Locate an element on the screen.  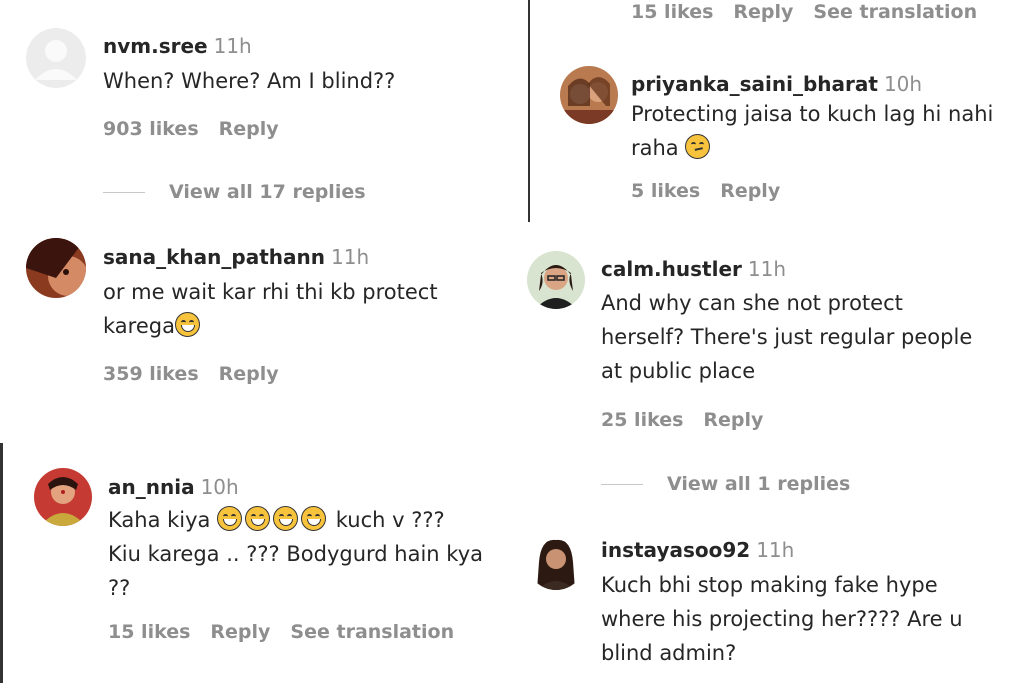
comment-line: Kuch bhi stop making fake hype is located at coordinates (769, 585).